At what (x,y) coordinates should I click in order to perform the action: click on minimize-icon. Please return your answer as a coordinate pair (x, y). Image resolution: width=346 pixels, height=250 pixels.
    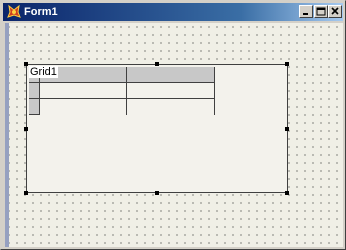
    Looking at the image, I should click on (305, 14).